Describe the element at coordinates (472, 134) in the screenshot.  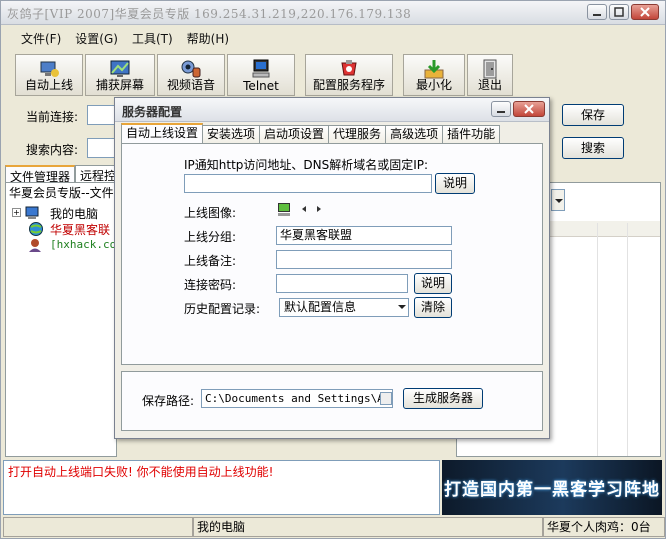
I see `tab-plugins: 插件功能` at that location.